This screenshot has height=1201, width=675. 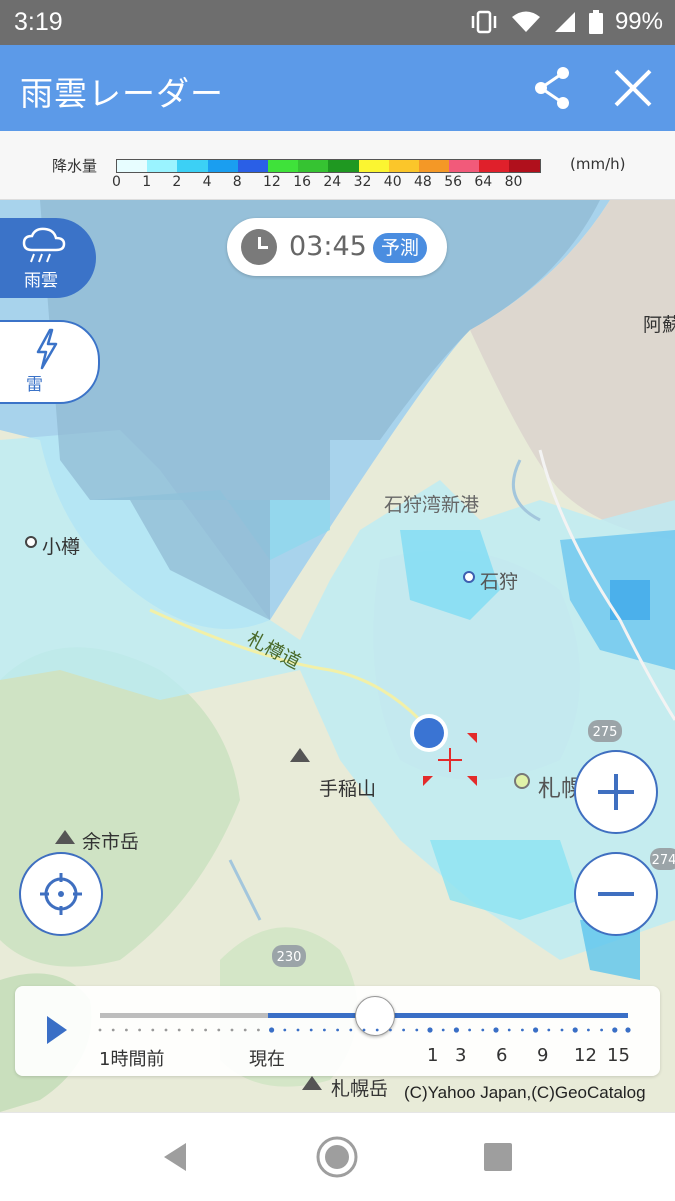 I want to click on zoom-in-button, so click(x=616, y=792).